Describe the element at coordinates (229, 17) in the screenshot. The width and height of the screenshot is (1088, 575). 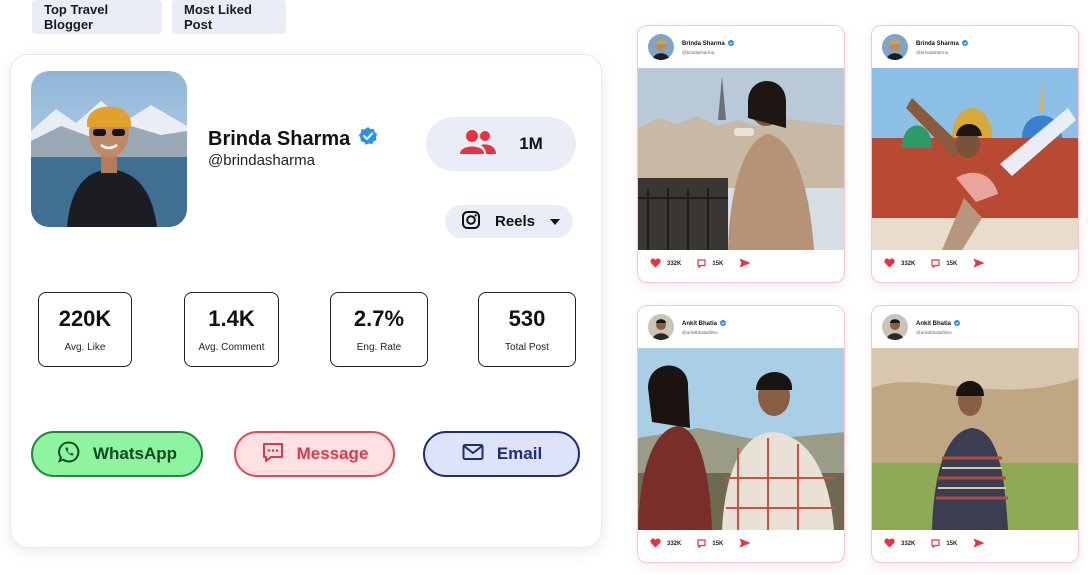
I see `most-liked-post-chip: Most Liked Post` at that location.